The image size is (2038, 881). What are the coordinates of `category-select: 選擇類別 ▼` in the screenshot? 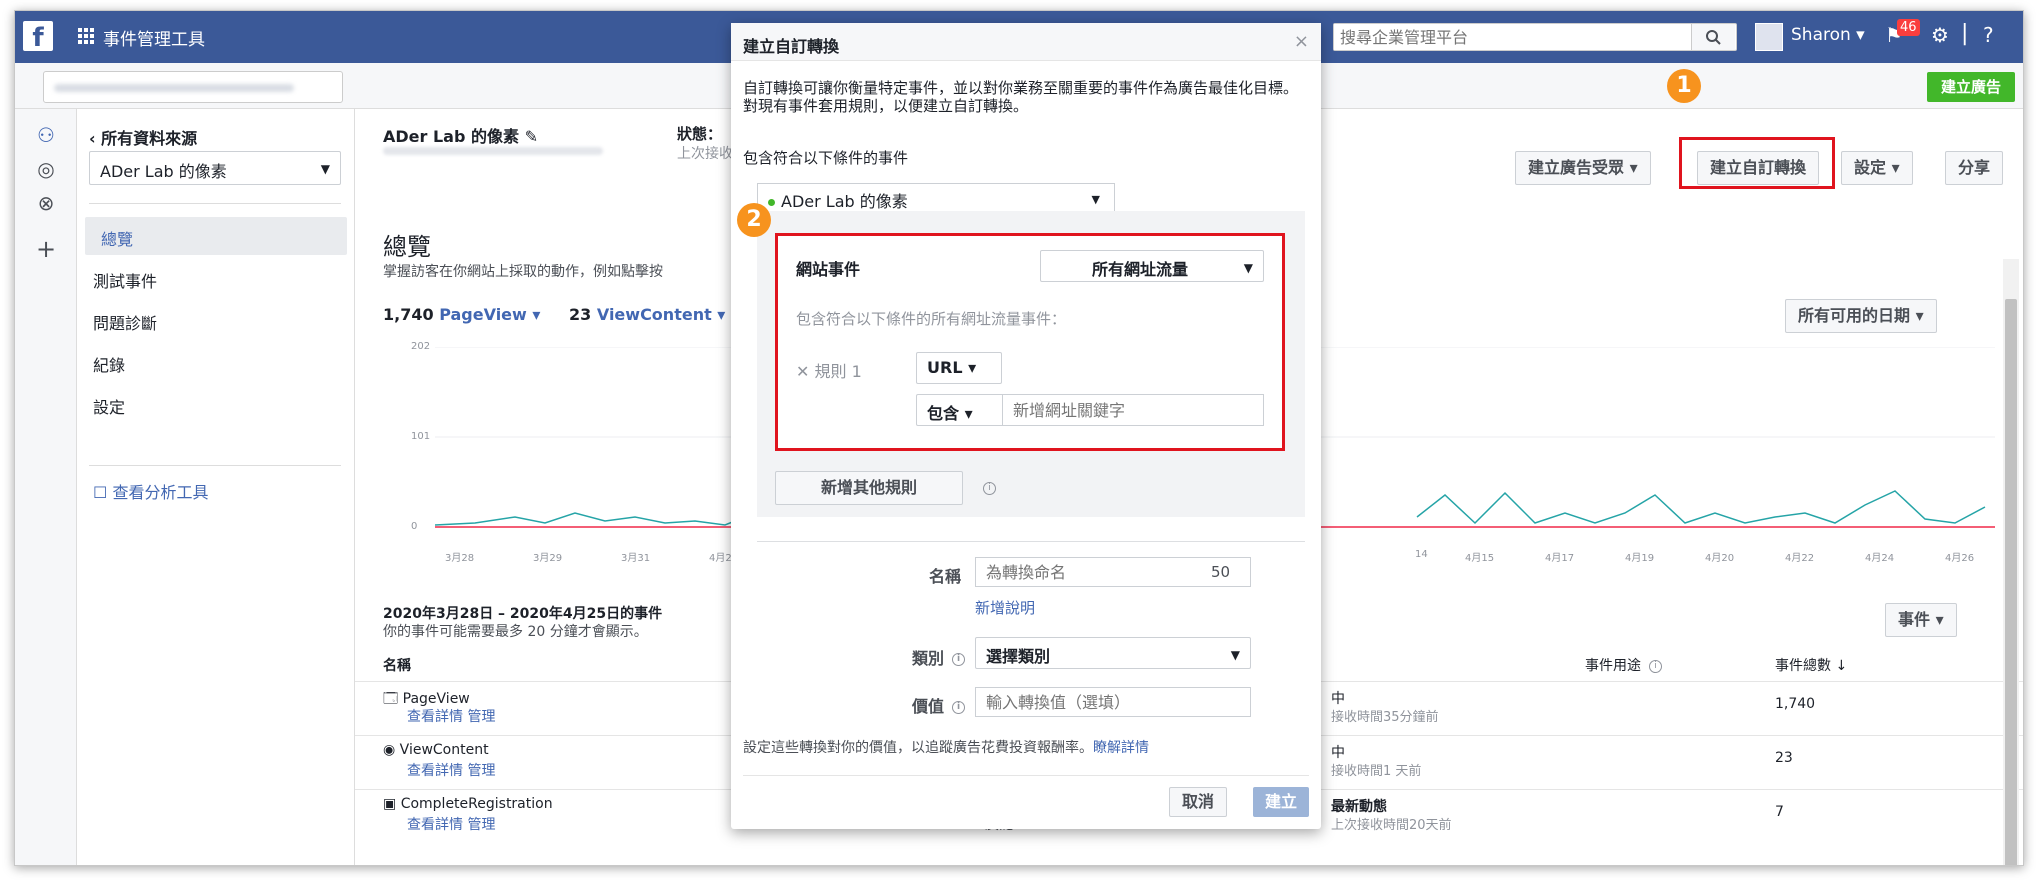 It's located at (1113, 653).